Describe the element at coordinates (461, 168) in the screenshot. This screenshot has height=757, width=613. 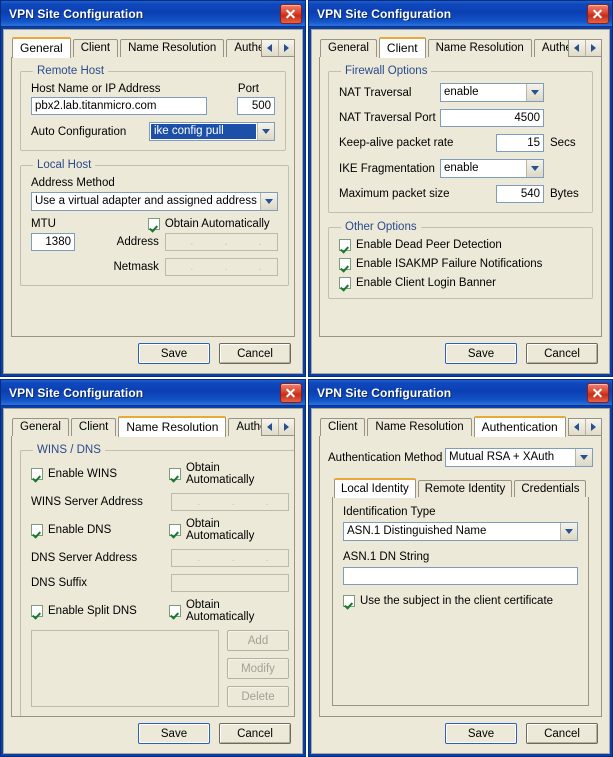
I see `ike-fragmentation-value: enable` at that location.